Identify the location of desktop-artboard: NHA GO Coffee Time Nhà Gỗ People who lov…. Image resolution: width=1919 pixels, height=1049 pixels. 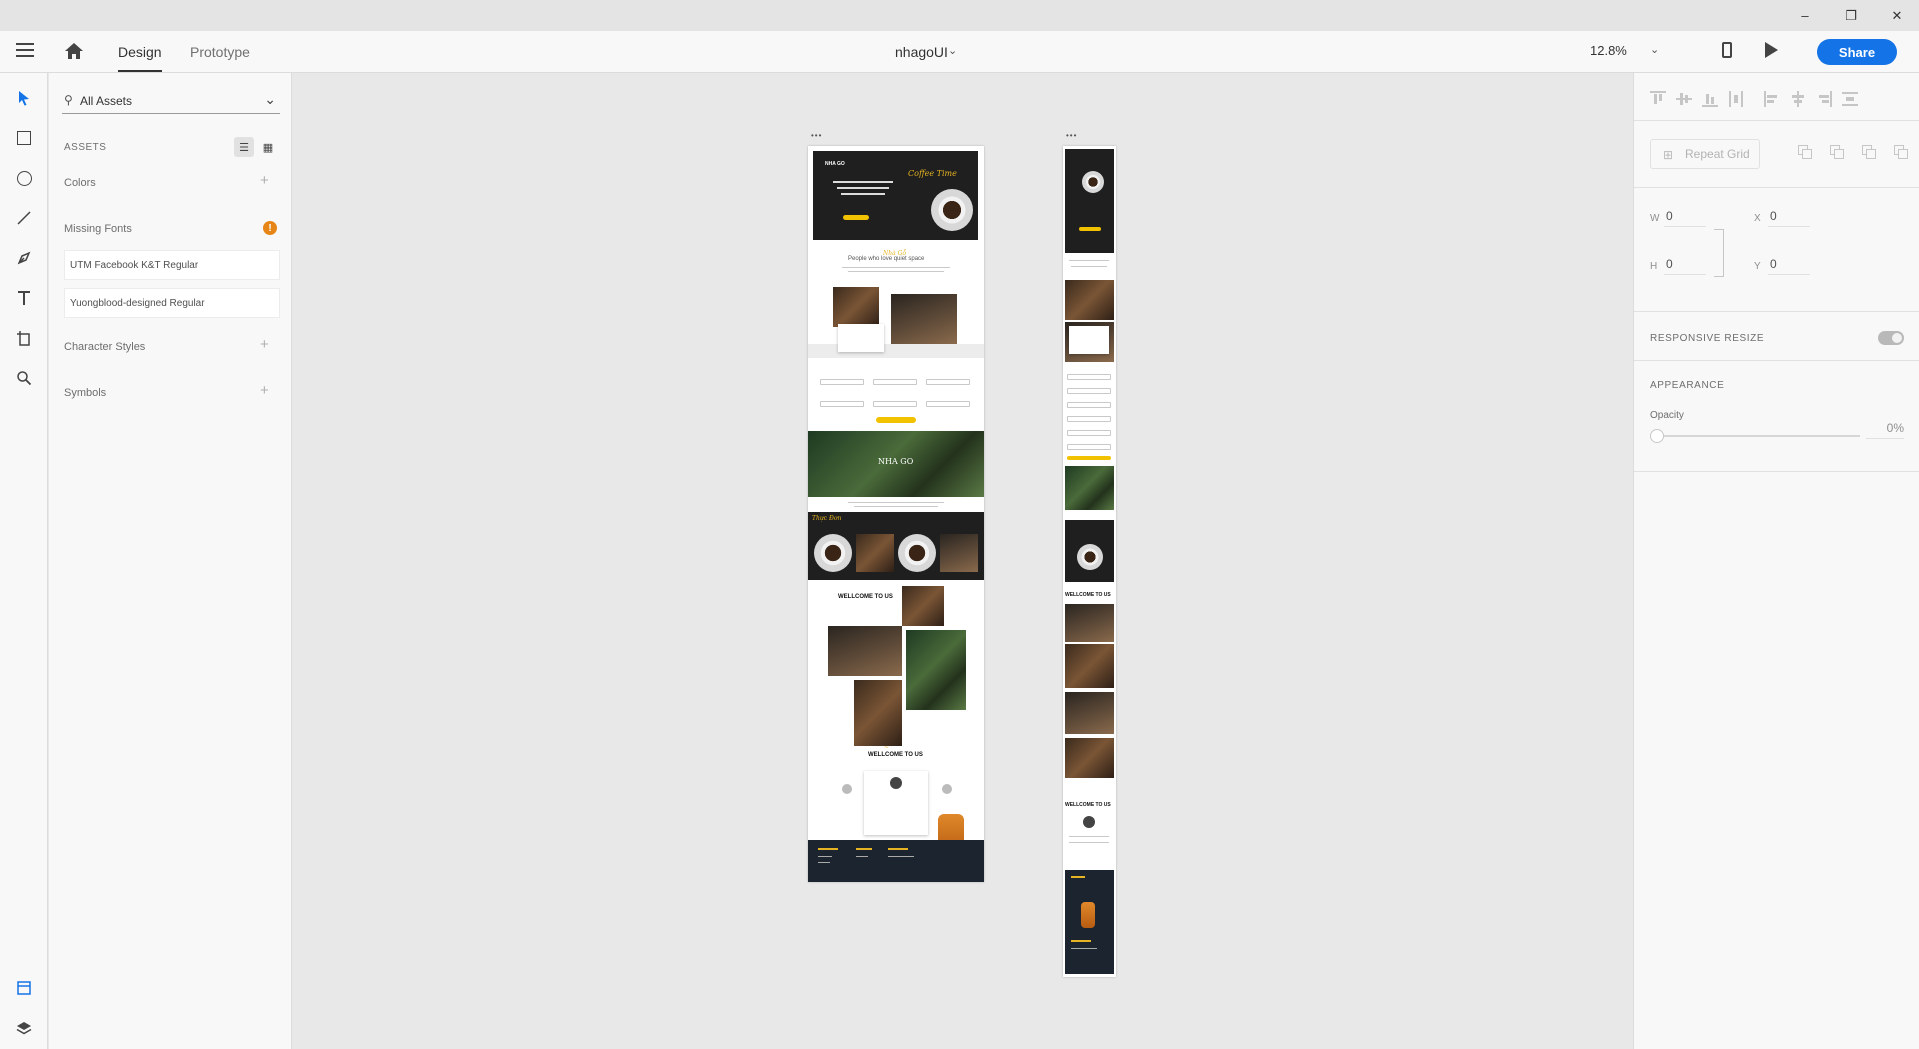
(896, 514).